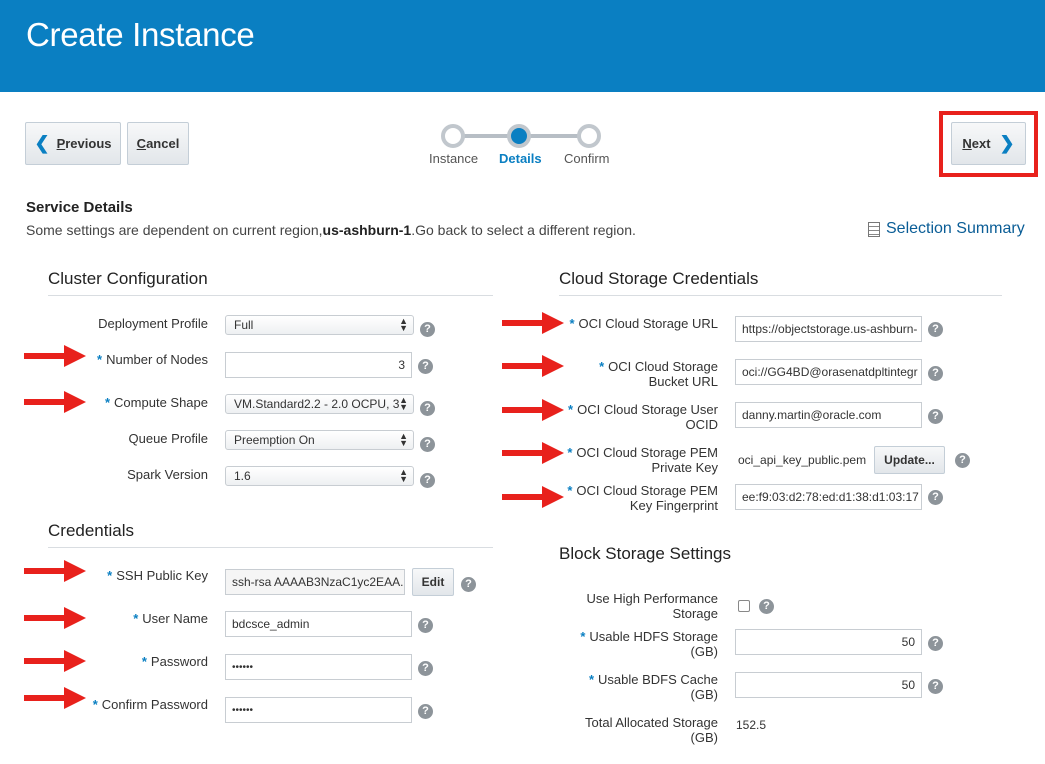  What do you see at coordinates (319, 325) in the screenshot?
I see `deployment-profile-select: Full ▲ ▼` at bounding box center [319, 325].